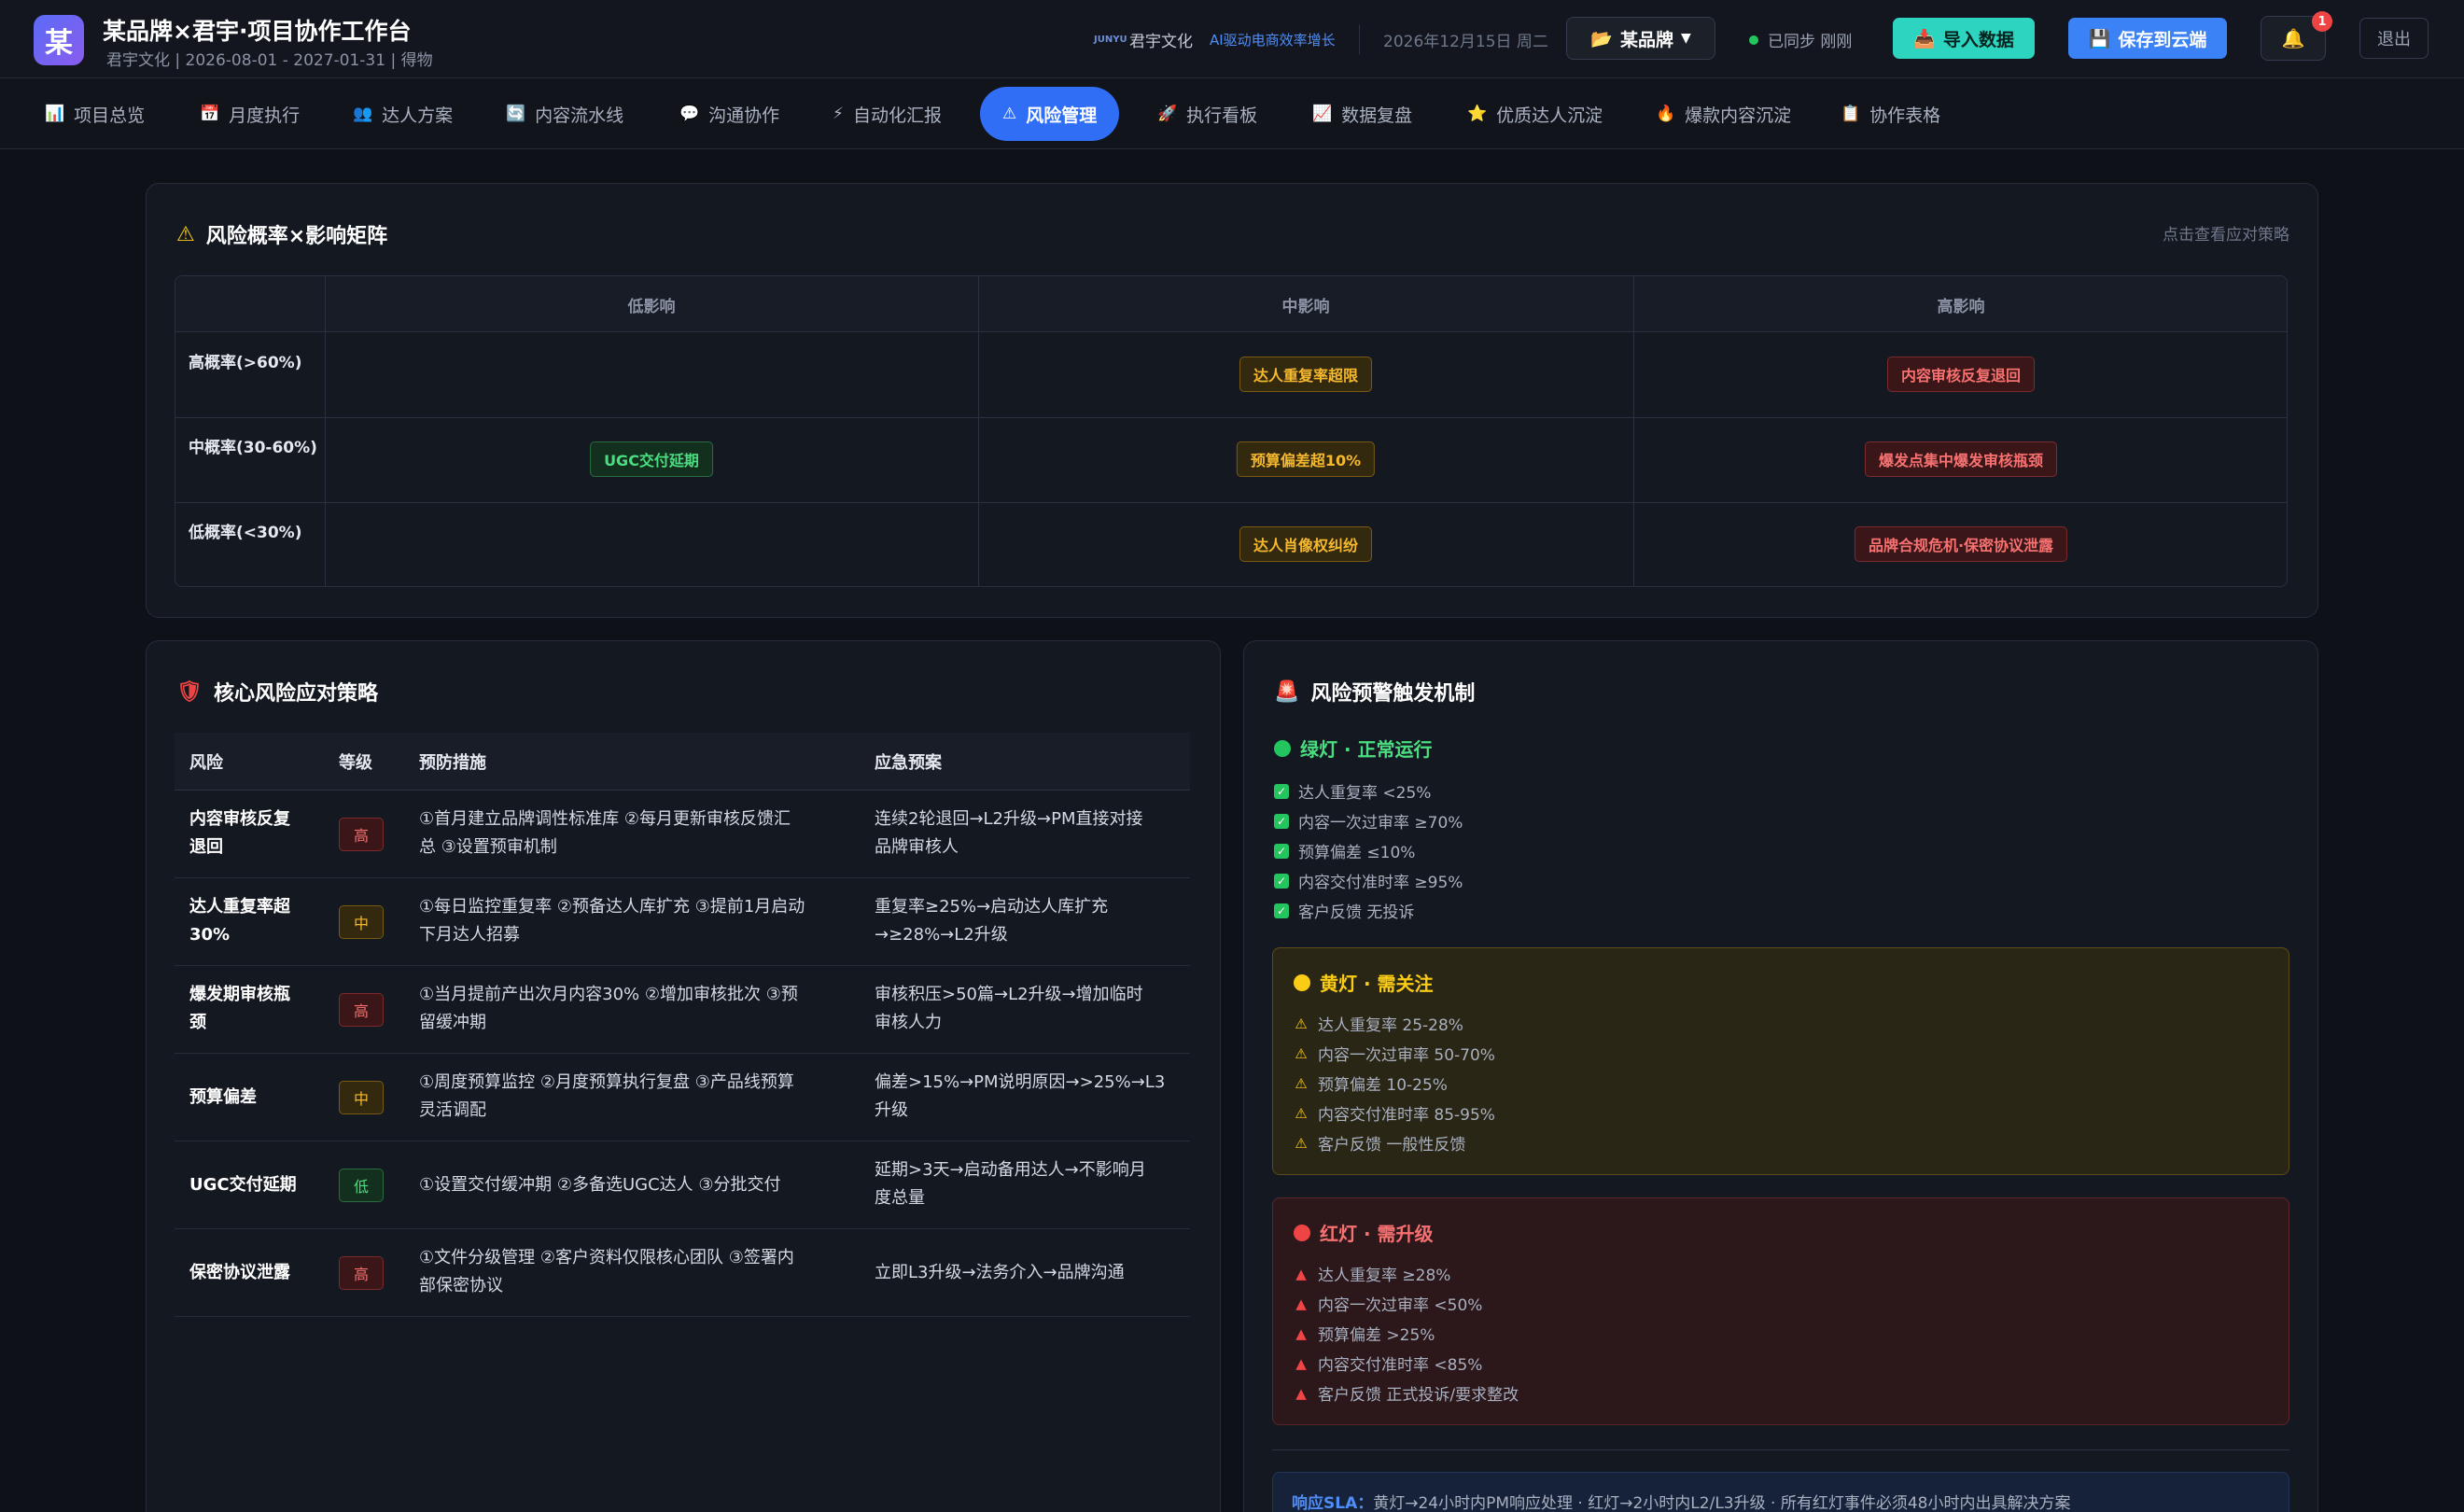 The height and width of the screenshot is (1512, 2464). Describe the element at coordinates (1964, 38) in the screenshot. I see `import-data-button: 📥 导入数据` at that location.